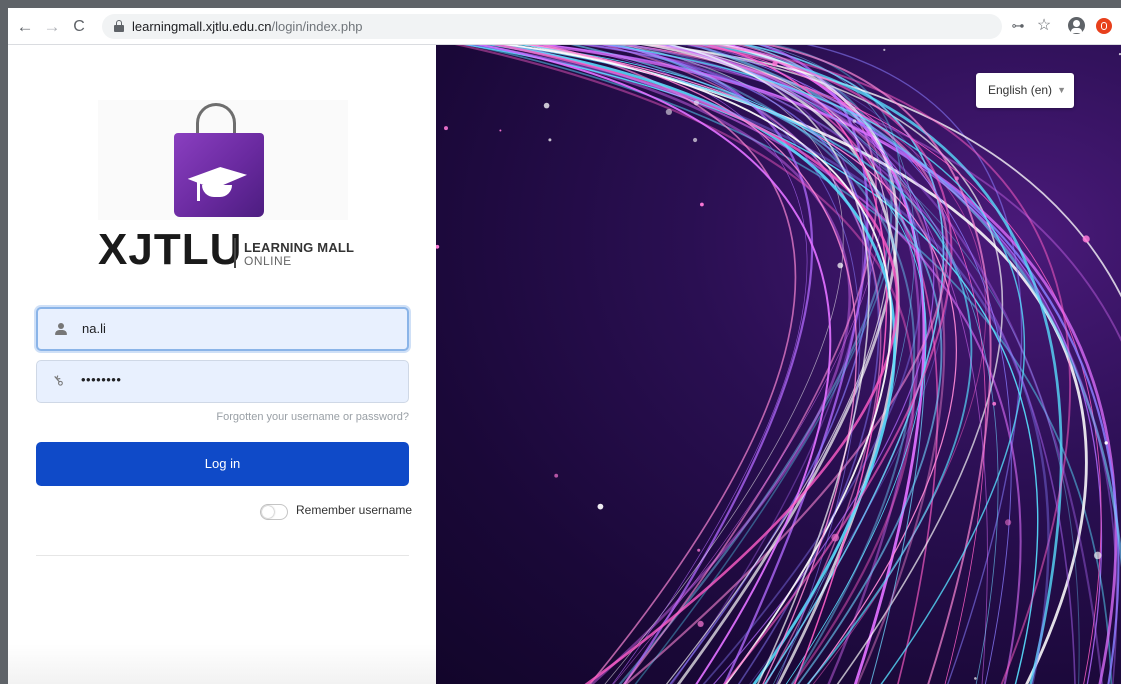 The image size is (1121, 684). I want to click on logo-brand-text: XJTLU, so click(170, 249).